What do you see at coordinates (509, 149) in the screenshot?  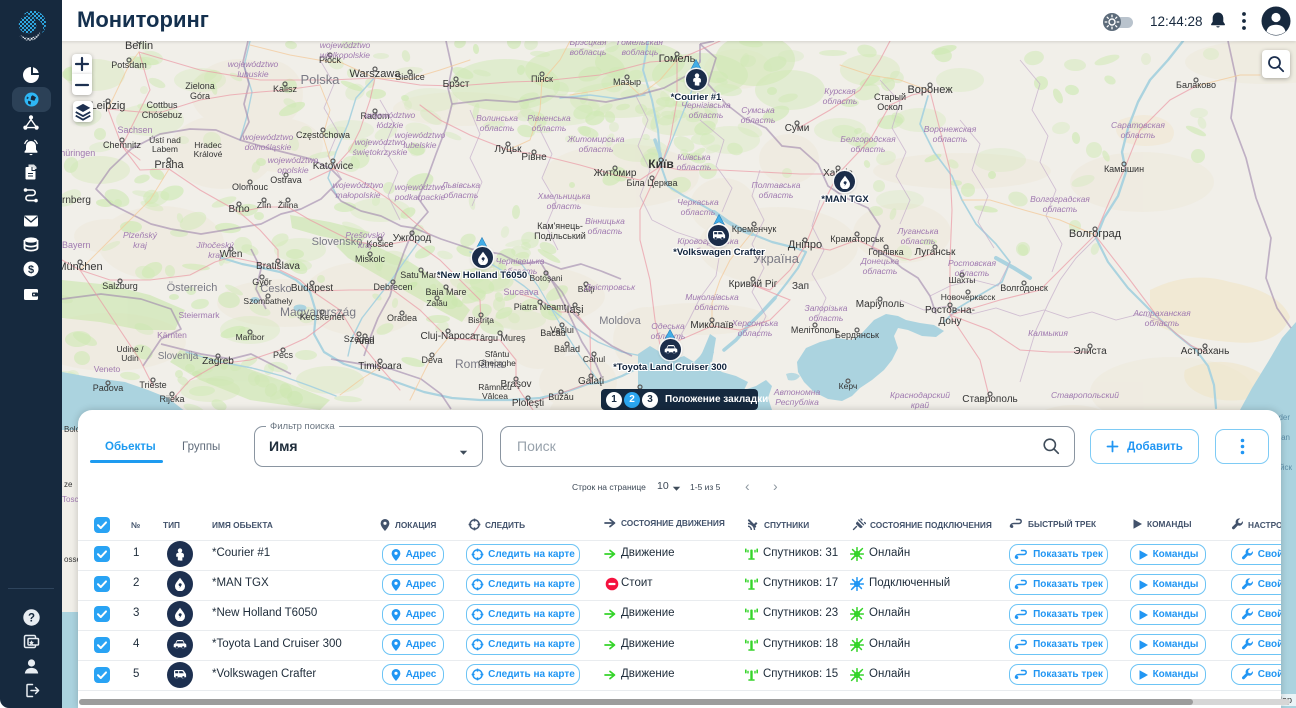 I see `svg-text: Луцьк` at bounding box center [509, 149].